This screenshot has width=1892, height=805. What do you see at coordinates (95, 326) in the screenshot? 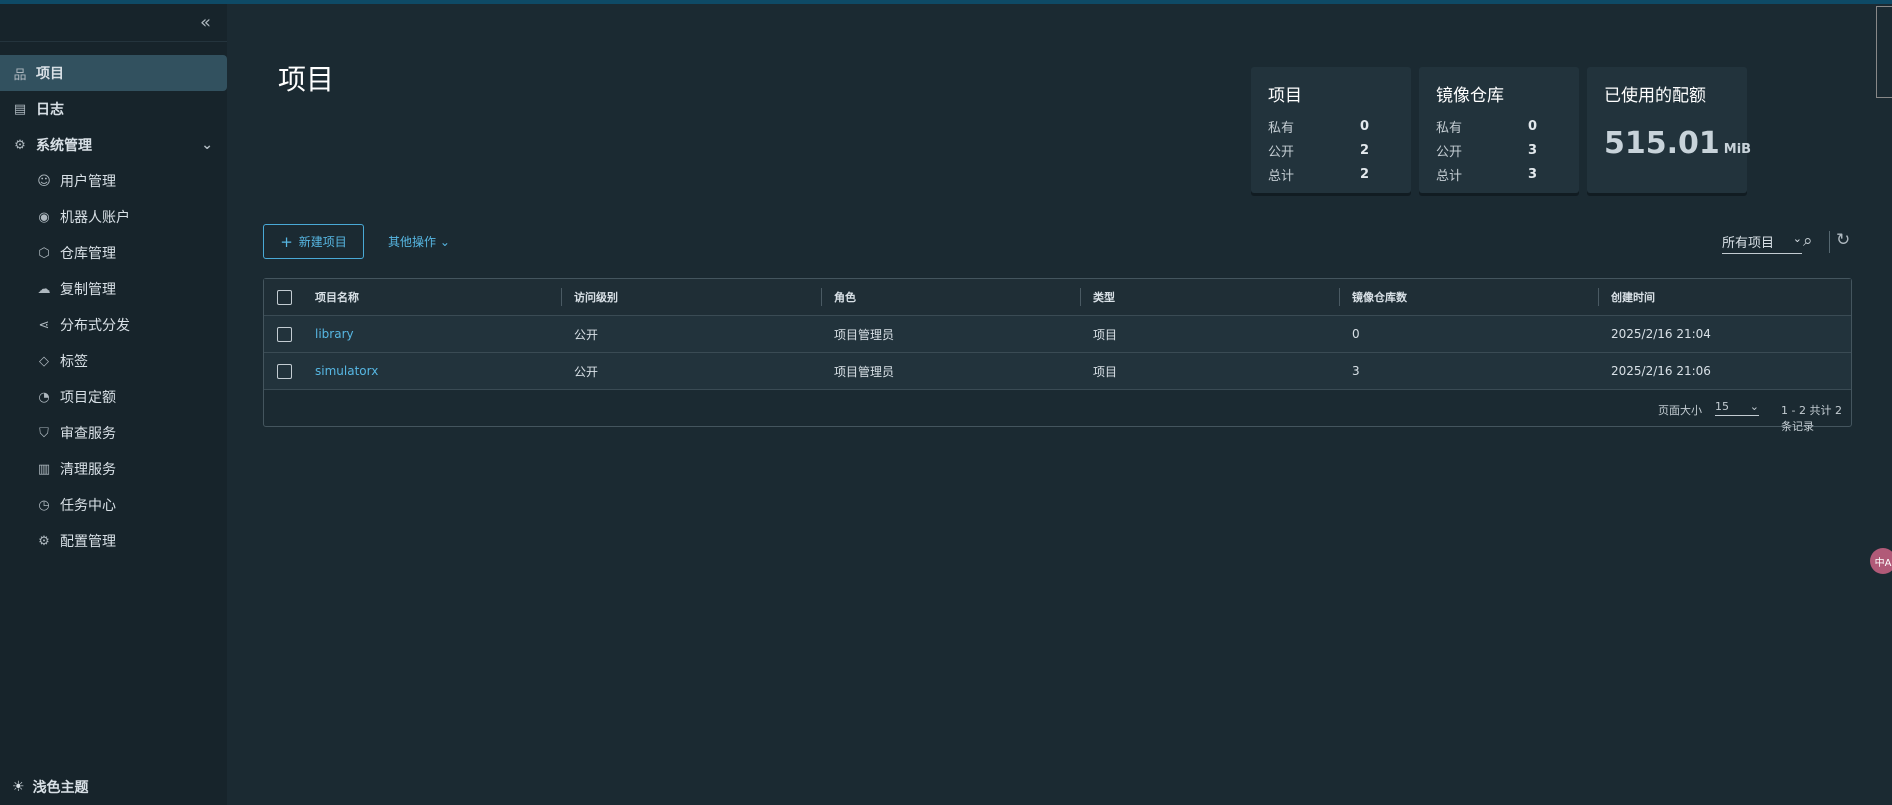
I see `label: 分布式分发` at bounding box center [95, 326].